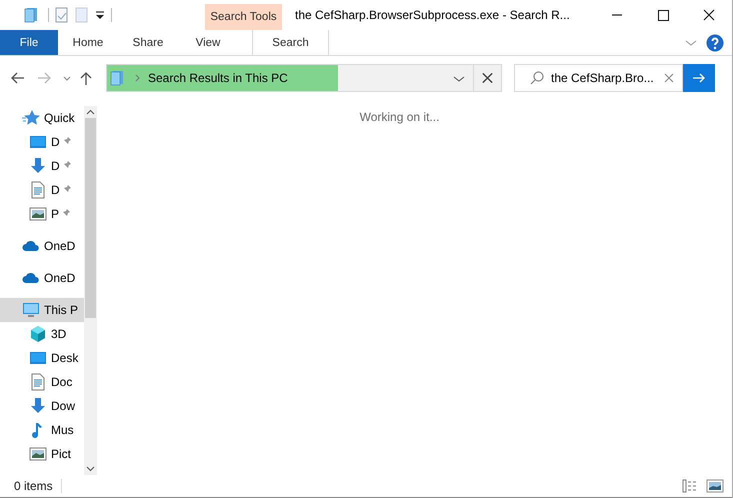 This screenshot has height=498, width=733. Describe the element at coordinates (715, 486) in the screenshot. I see `large-icons-view-icon` at that location.